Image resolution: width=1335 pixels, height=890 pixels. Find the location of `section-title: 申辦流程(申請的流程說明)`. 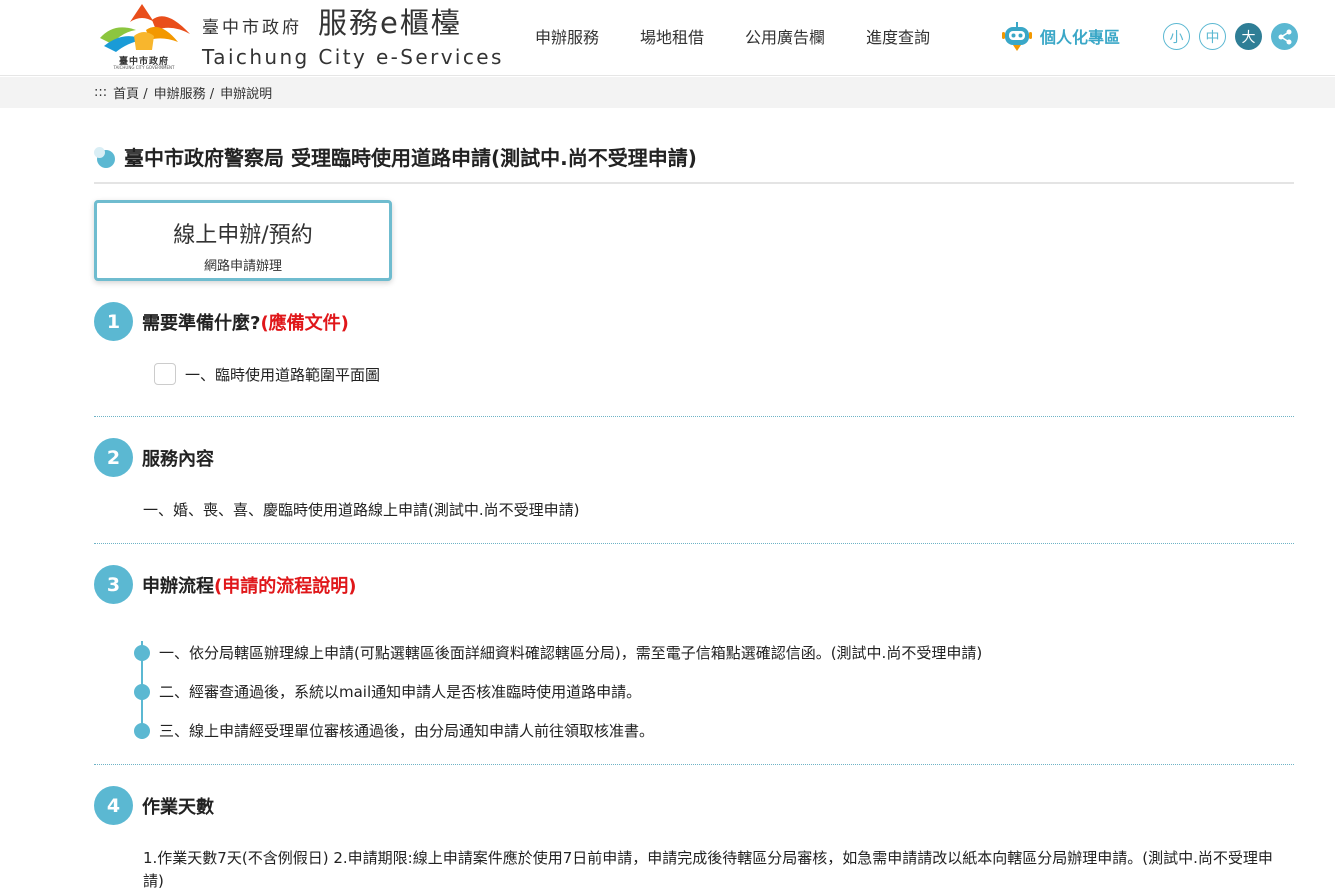

section-title: 申辦流程(申請的流程說明) is located at coordinates (249, 586).